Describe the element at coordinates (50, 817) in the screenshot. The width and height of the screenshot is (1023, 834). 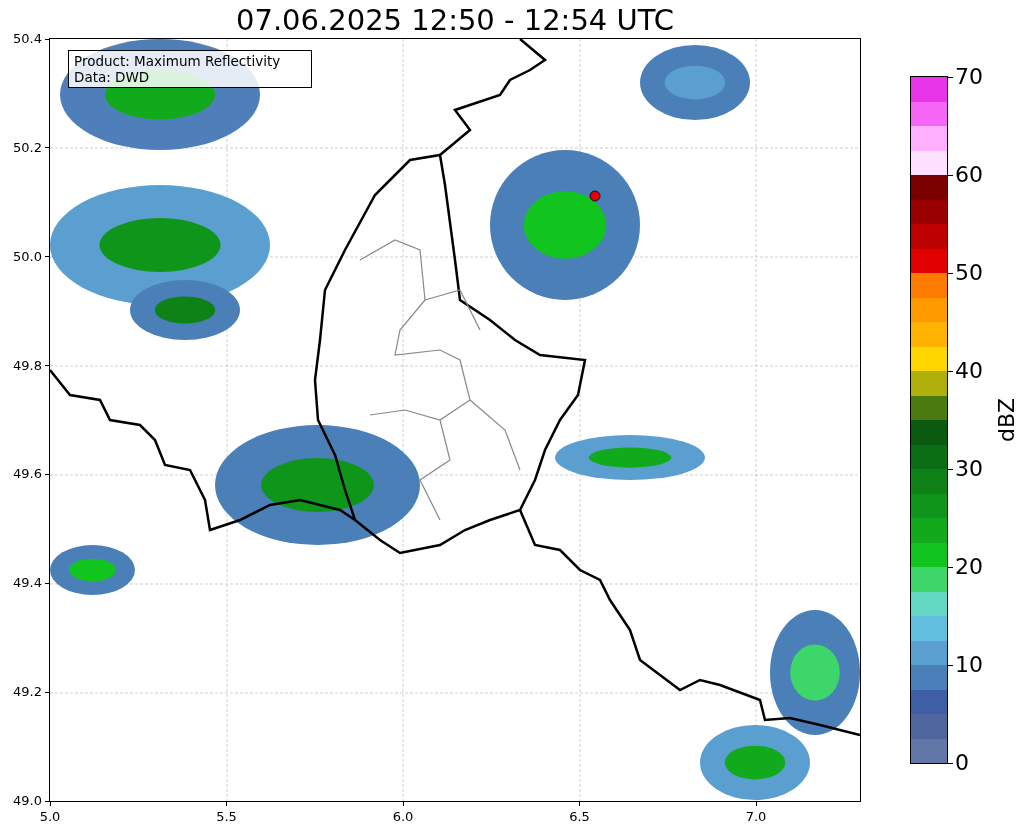
I see `axis-tick-label: 5.0` at that location.